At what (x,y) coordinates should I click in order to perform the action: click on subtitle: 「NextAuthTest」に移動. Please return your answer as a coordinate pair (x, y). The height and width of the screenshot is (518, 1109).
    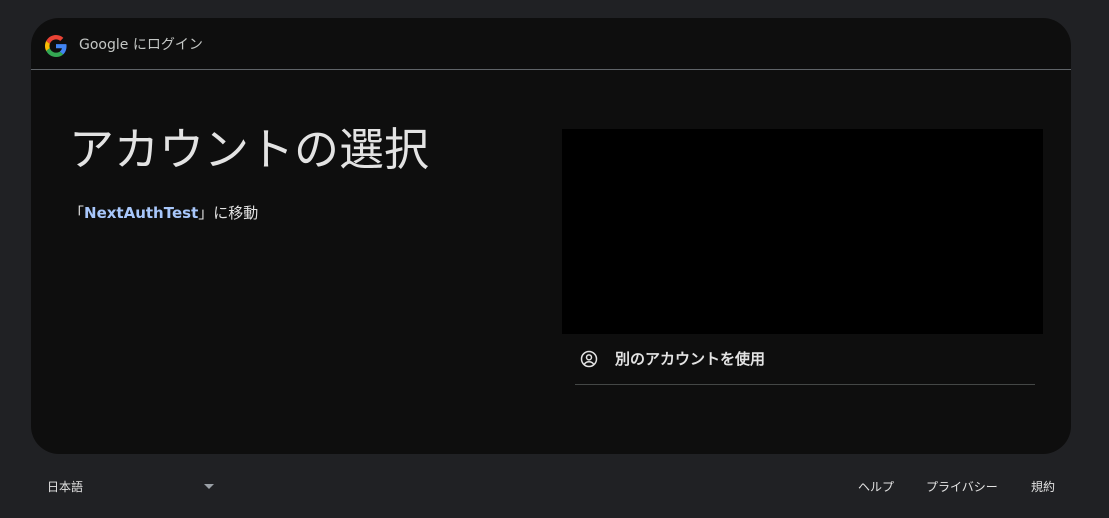
    Looking at the image, I should click on (163, 213).